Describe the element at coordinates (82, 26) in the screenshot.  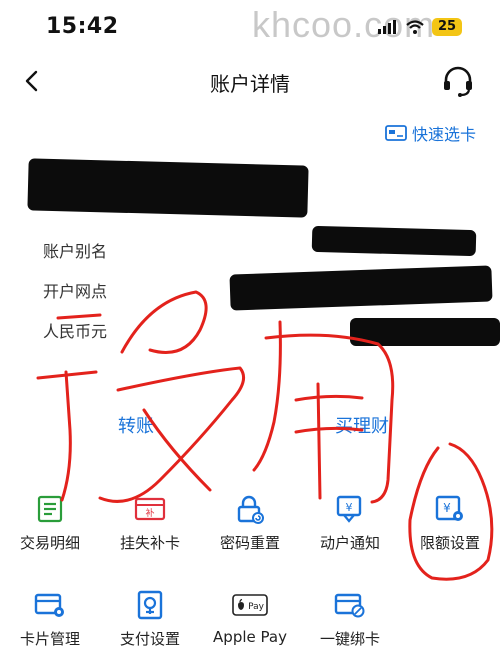
I see `status-time: 15:42` at that location.